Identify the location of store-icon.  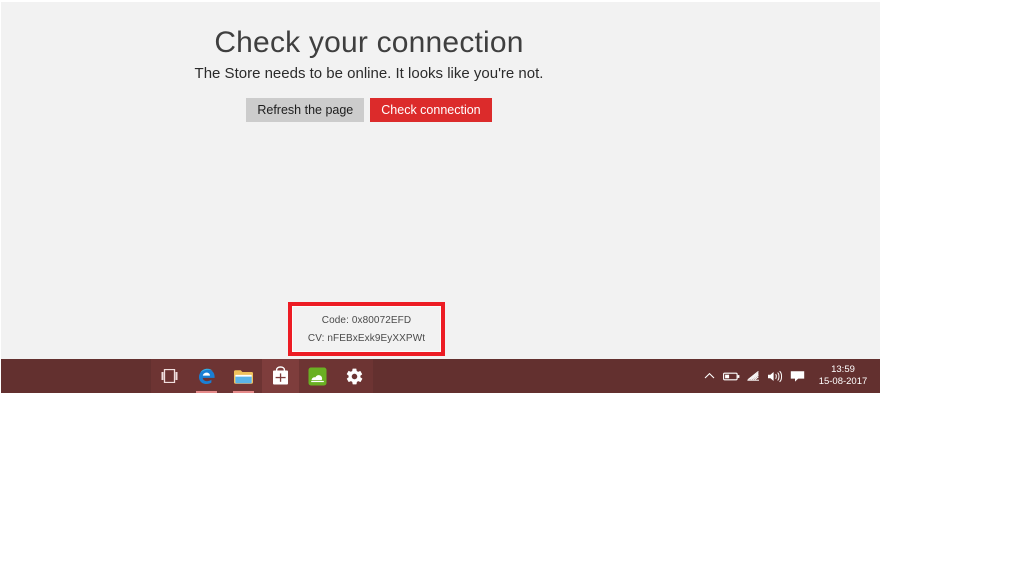
(280, 376).